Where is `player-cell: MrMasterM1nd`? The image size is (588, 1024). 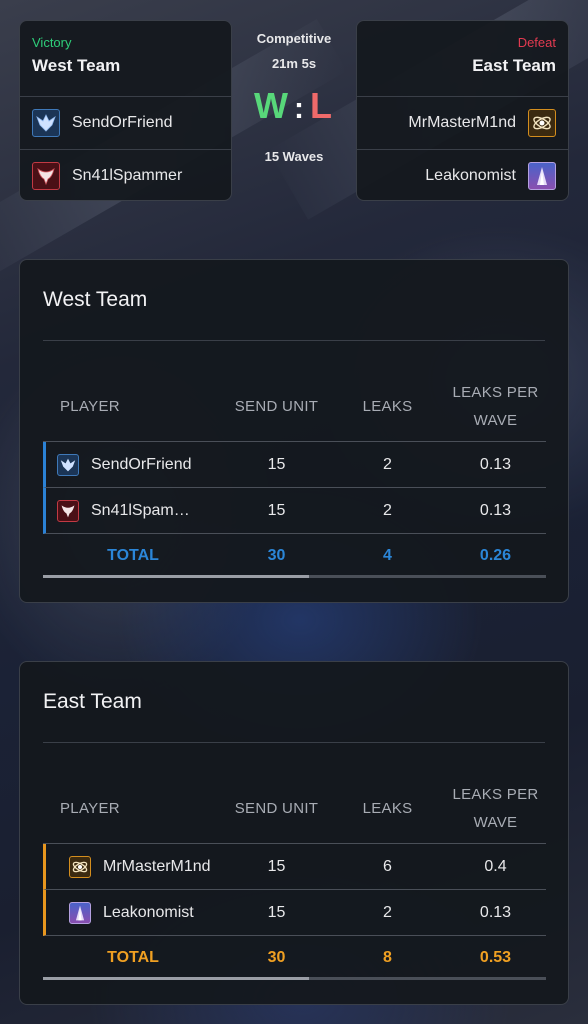
player-cell: MrMasterM1nd is located at coordinates (134, 866).